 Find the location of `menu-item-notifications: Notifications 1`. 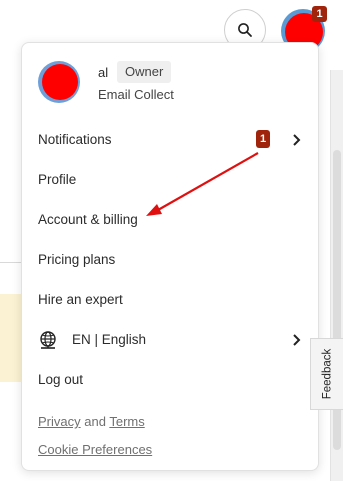

menu-item-notifications: Notifications 1 is located at coordinates (171, 140).